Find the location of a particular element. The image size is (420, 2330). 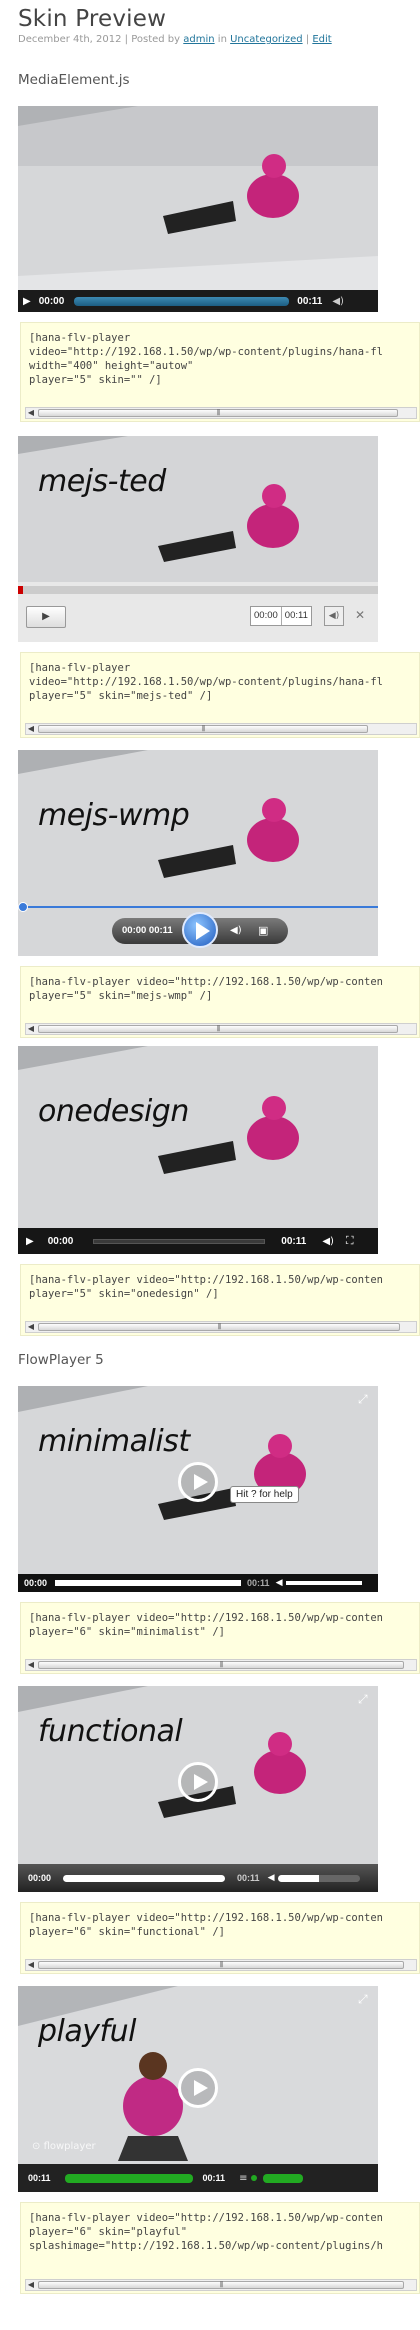

video-player-functional: functional ⤢ 00:00 00:11 ◀ is located at coordinates (198, 1789).